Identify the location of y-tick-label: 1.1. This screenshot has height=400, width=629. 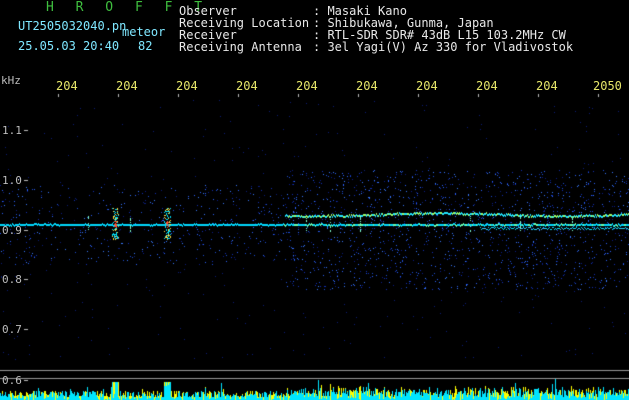
(12, 130).